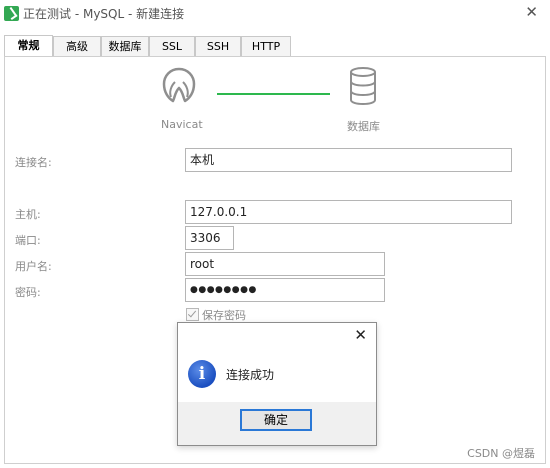  What do you see at coordinates (202, 374) in the screenshot?
I see `info-icon: i` at bounding box center [202, 374].